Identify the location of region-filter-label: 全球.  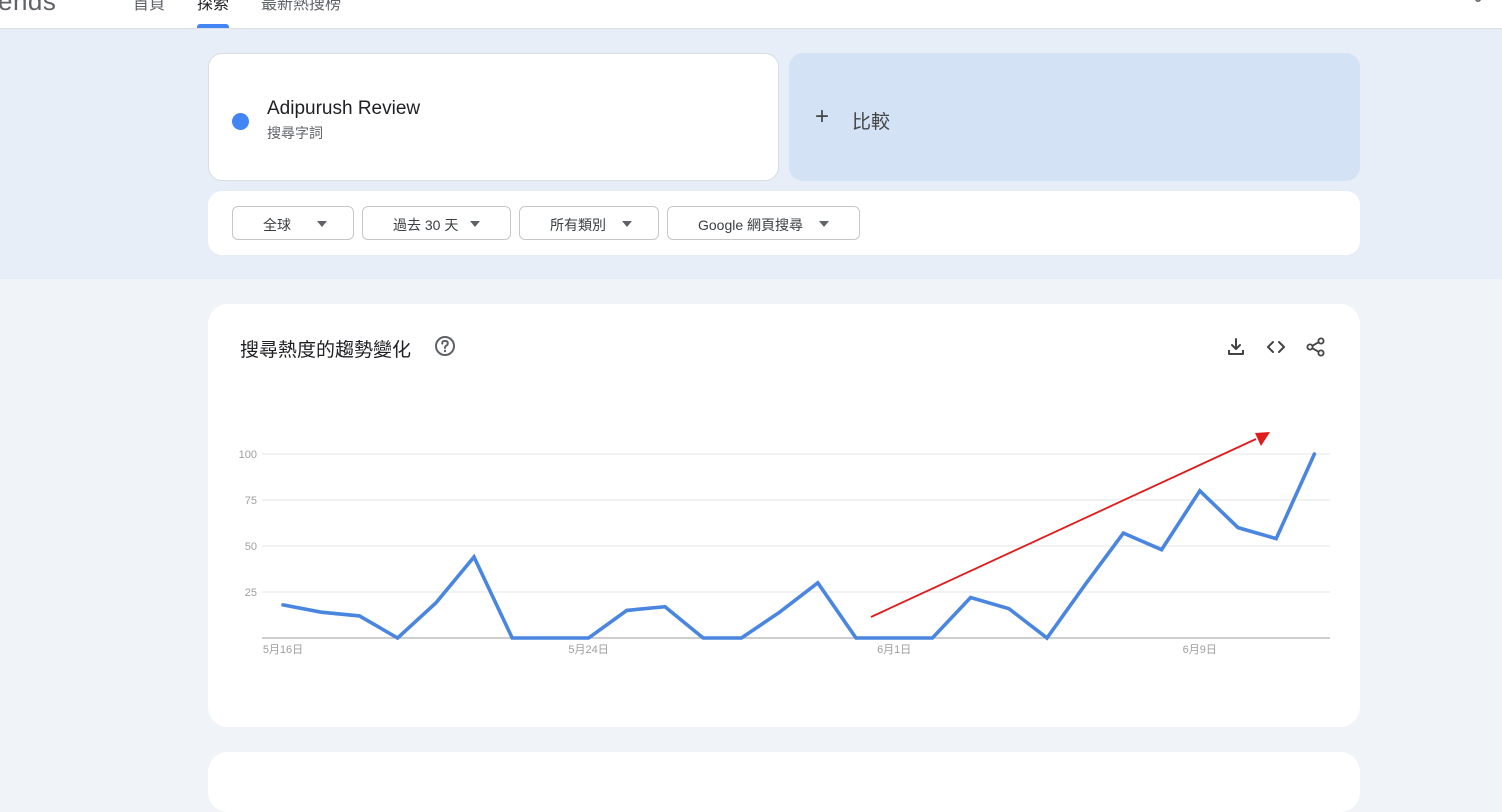
(277, 225).